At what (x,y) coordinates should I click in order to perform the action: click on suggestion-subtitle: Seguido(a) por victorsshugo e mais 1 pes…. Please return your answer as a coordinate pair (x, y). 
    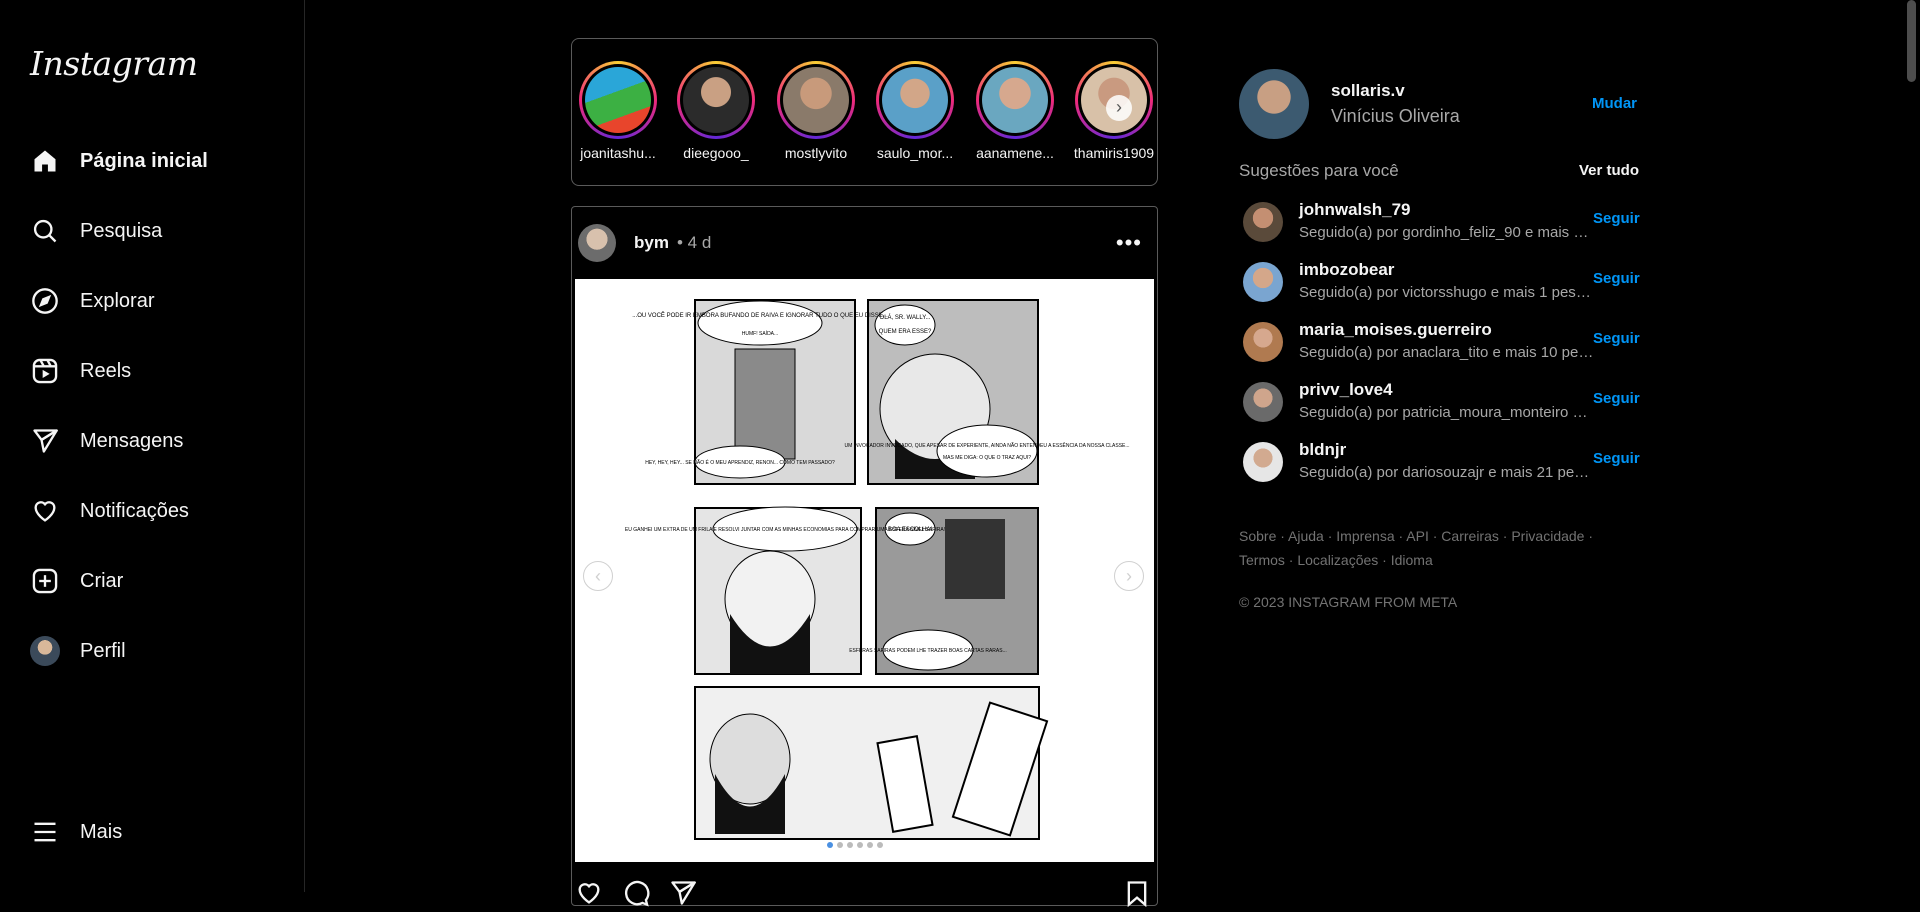
    Looking at the image, I should click on (1446, 292).